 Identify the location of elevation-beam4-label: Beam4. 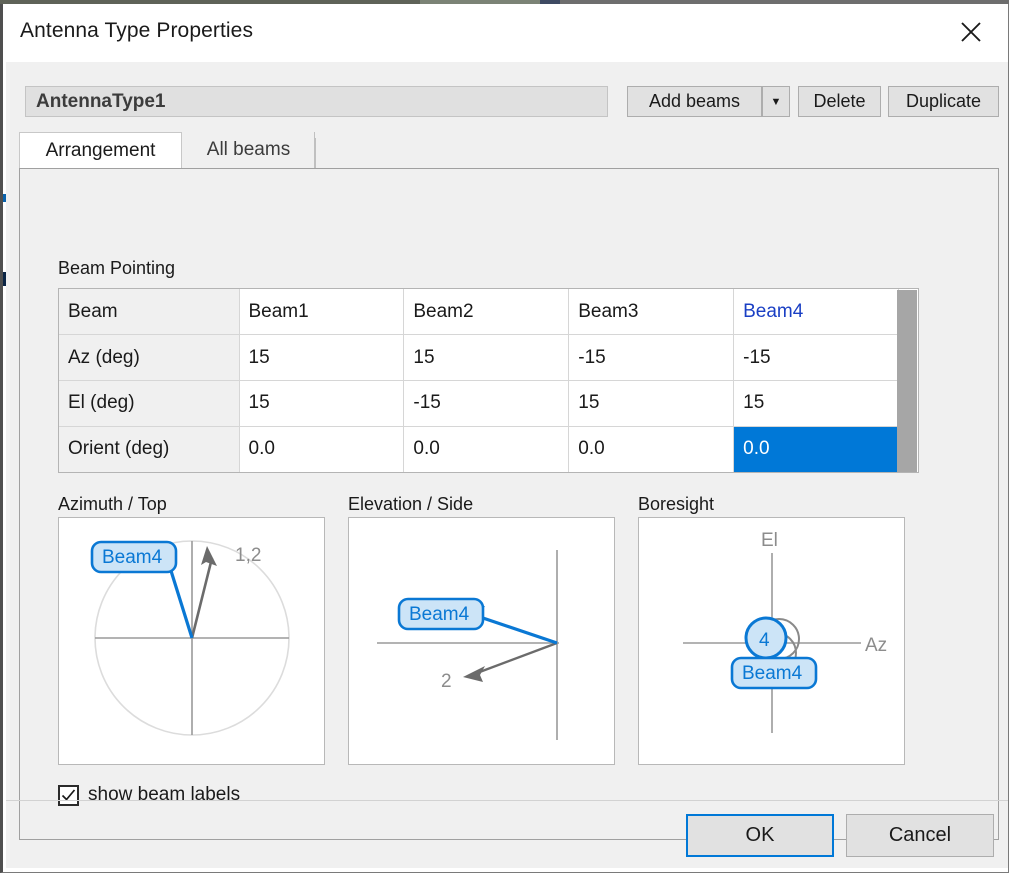
(441, 614).